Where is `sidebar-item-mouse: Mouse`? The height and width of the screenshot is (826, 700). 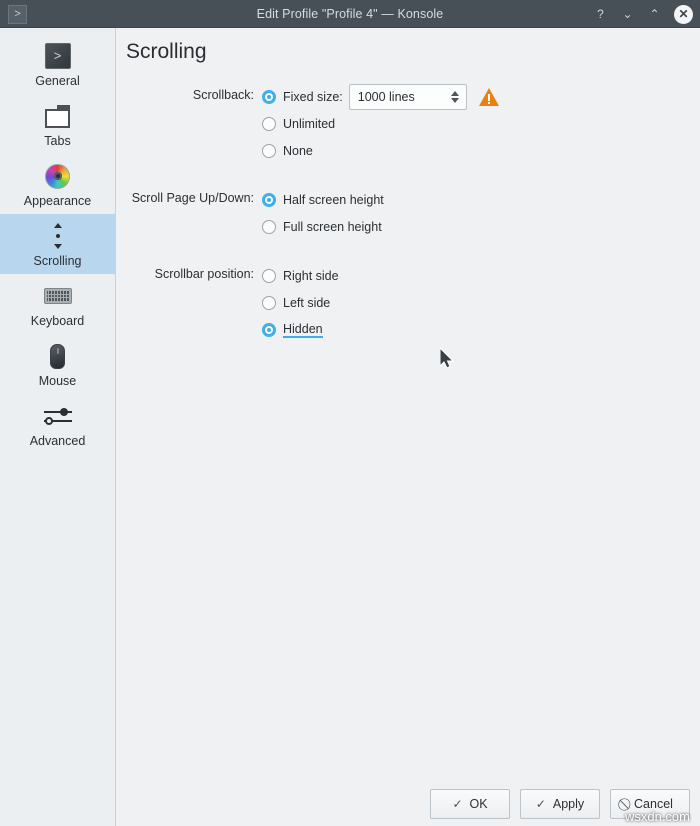 sidebar-item-mouse: Mouse is located at coordinates (57, 364).